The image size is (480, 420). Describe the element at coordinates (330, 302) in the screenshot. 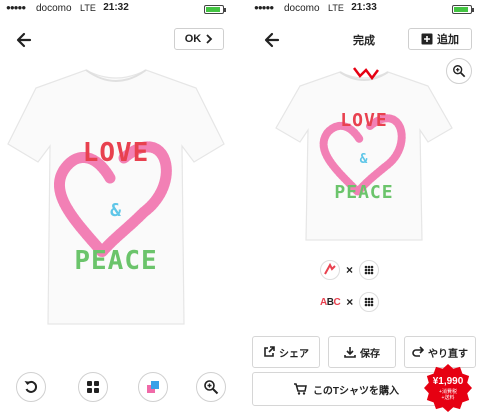

I see `text-style-icon: ABC` at that location.